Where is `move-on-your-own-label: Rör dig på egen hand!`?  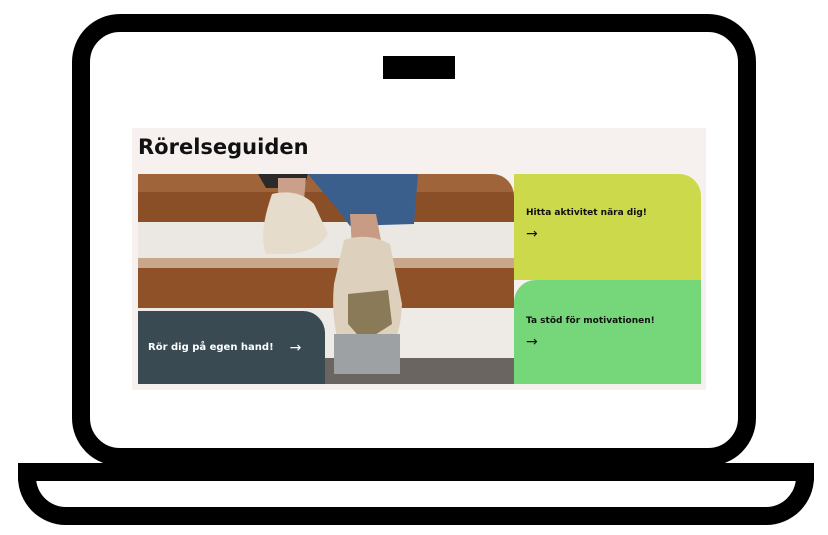 move-on-your-own-label: Rör dig på egen hand! is located at coordinates (211, 347).